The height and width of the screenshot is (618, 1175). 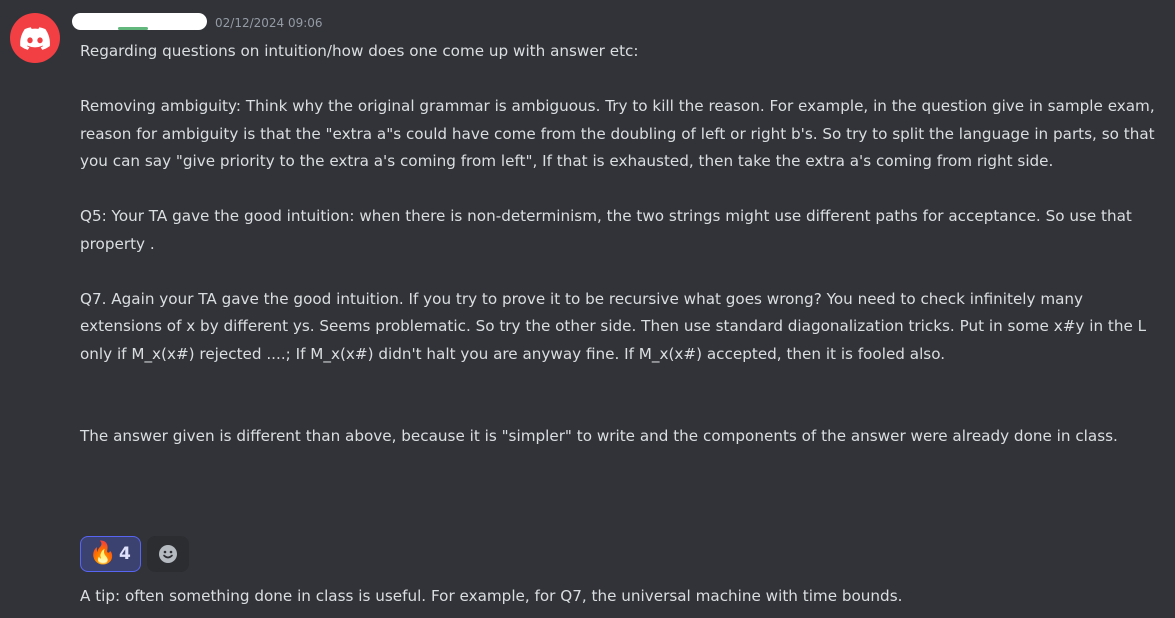 I want to click on reaction-count: 4, so click(x=125, y=554).